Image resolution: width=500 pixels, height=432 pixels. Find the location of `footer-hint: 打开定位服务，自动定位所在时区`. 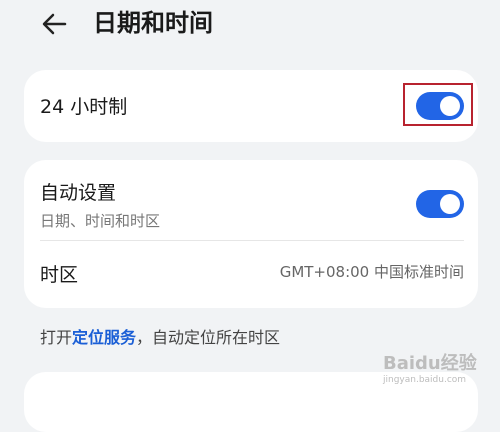

footer-hint: 打开定位服务，自动定位所在时区 is located at coordinates (160, 336).